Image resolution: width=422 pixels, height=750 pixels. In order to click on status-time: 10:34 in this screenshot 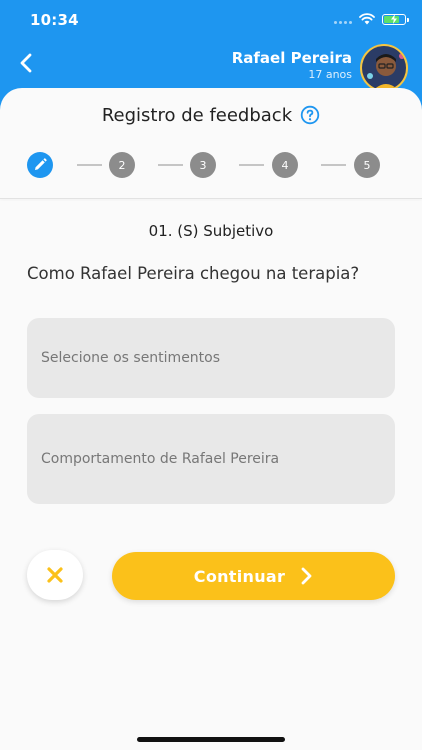, I will do `click(54, 20)`.